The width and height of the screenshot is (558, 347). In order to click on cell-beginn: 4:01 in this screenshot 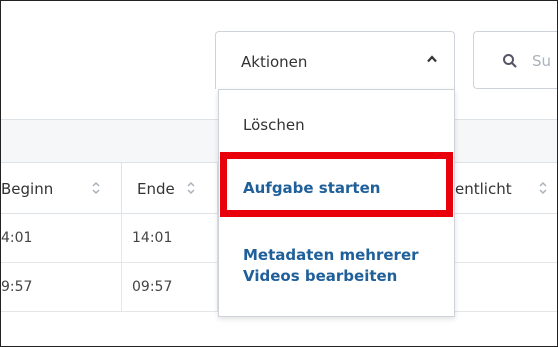, I will do `click(61, 238)`.